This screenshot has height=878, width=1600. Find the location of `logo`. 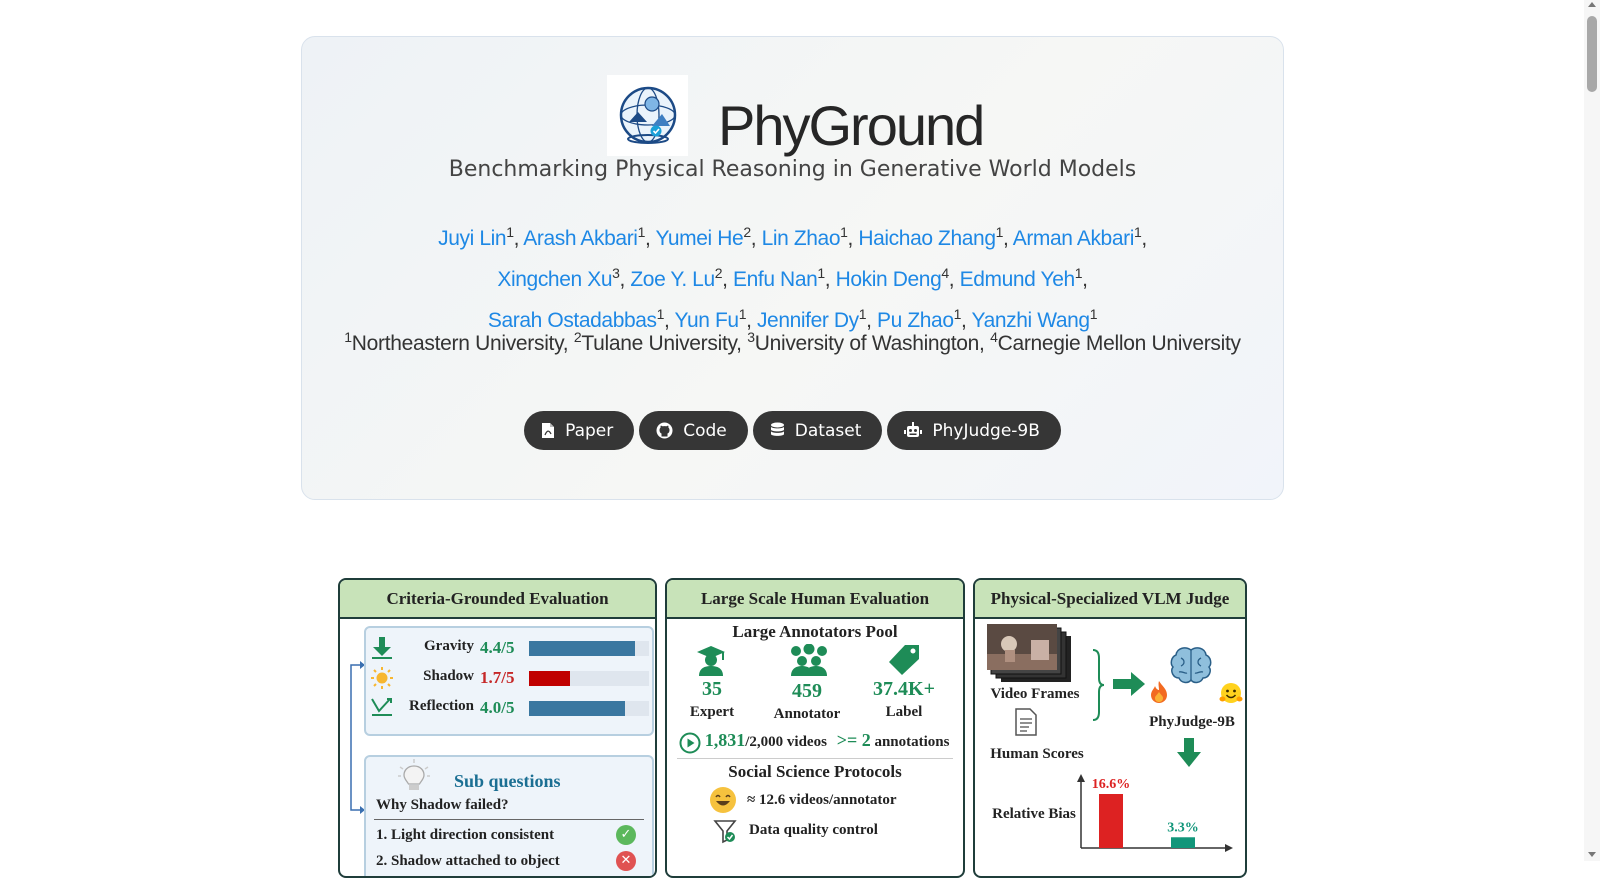

logo is located at coordinates (647, 115).